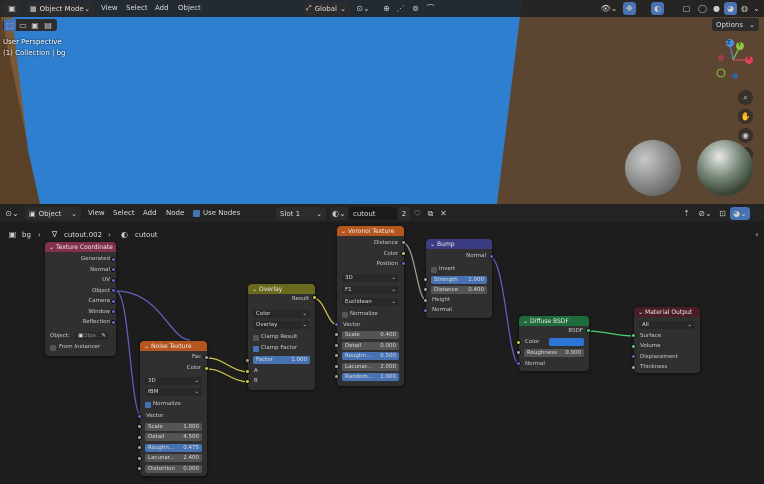 Image resolution: width=764 pixels, height=484 pixels. What do you see at coordinates (175, 213) in the screenshot?
I see `node-menu-node: Node` at bounding box center [175, 213].